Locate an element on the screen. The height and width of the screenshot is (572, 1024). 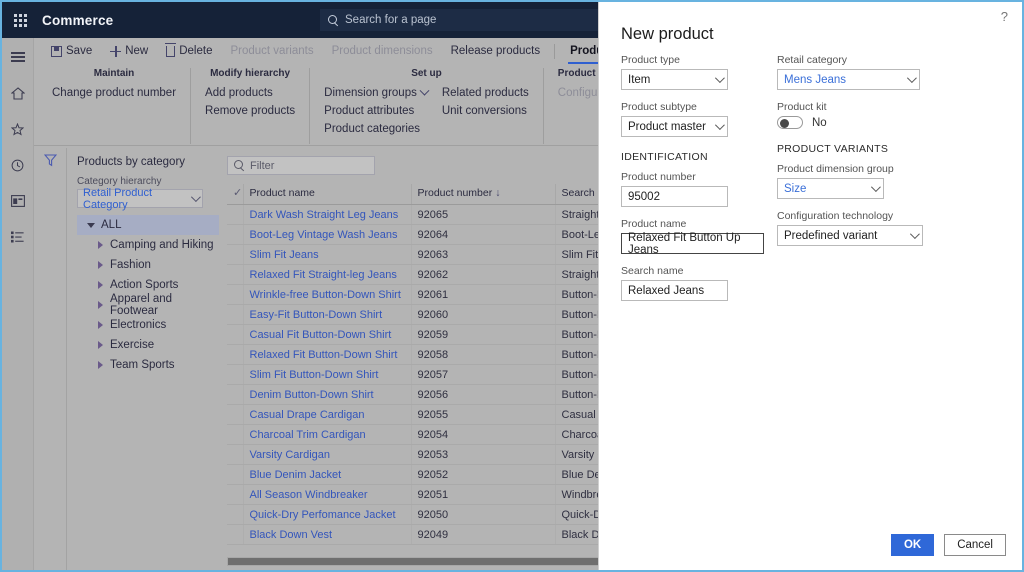
cell-product-name: Wrinkle-free Button-Down Shirt is located at coordinates (327, 294).